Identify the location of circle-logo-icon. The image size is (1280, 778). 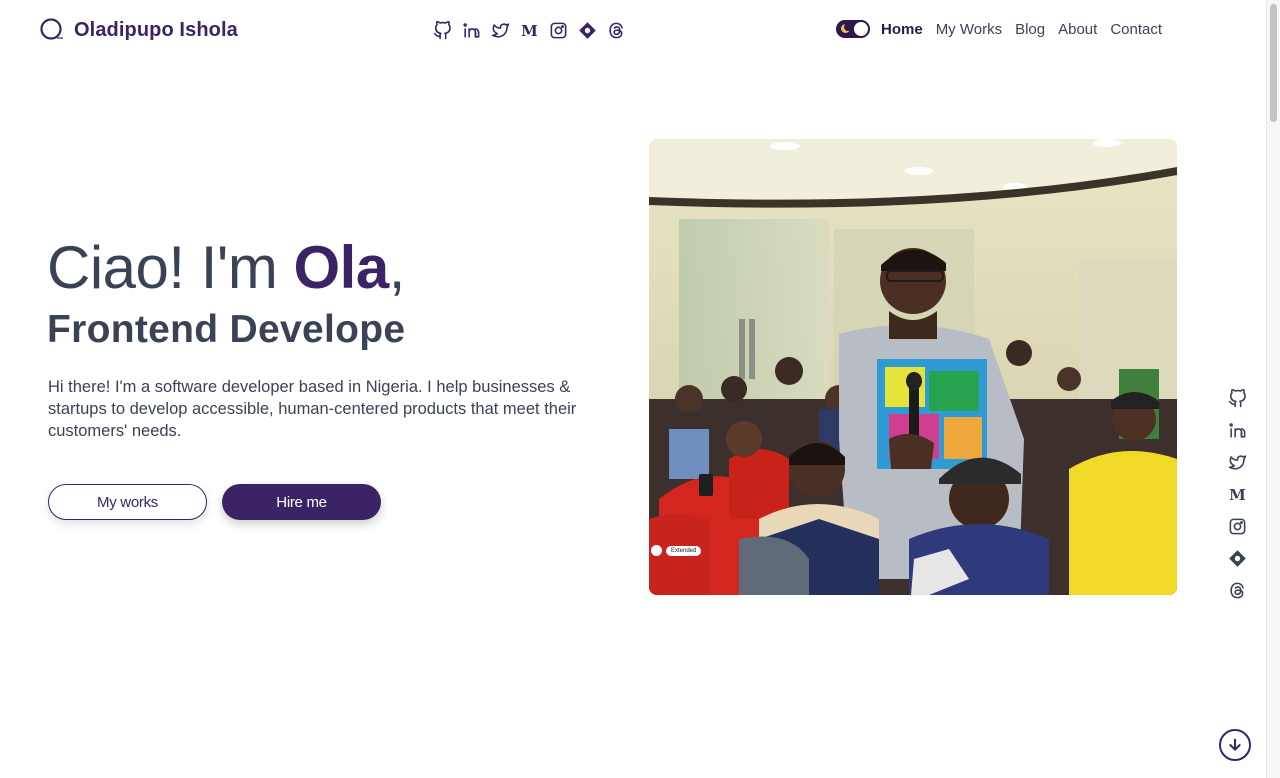
(51, 29).